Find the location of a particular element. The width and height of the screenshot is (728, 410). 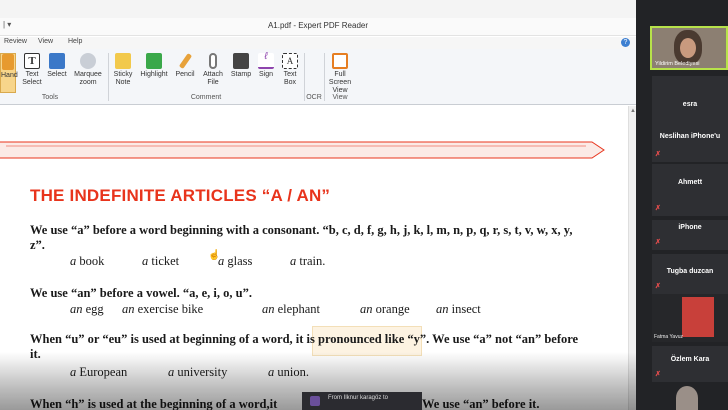

participant-name: Neslihan iPhone'u is located at coordinates (690, 136).